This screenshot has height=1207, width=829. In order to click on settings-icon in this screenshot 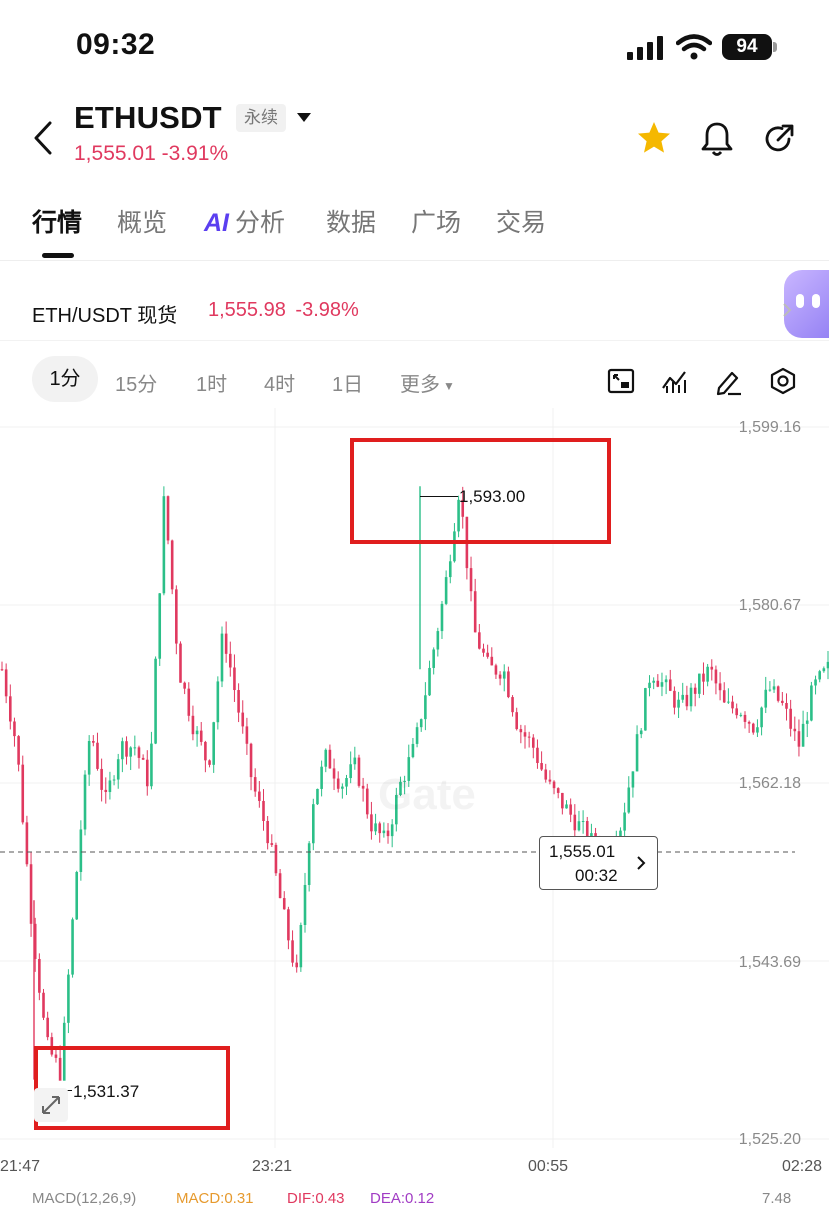, I will do `click(783, 381)`.